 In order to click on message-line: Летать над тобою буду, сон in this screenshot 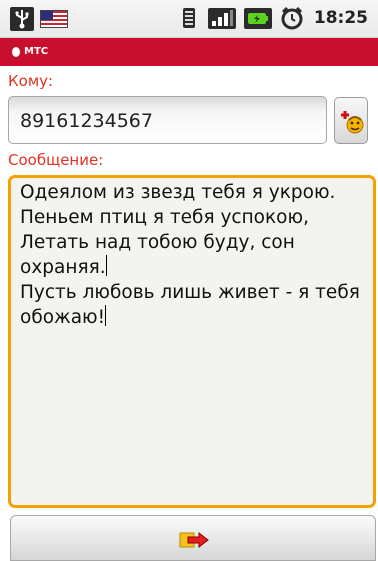, I will do `click(157, 242)`.